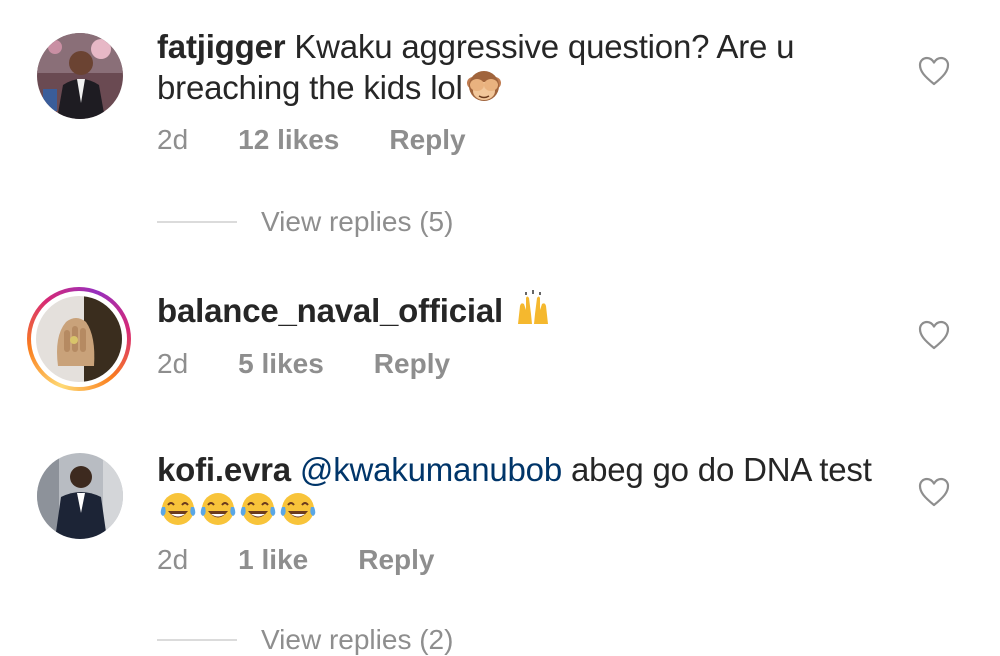 The image size is (1000, 656). What do you see at coordinates (173, 559) in the screenshot?
I see `timestamp: 2d` at bounding box center [173, 559].